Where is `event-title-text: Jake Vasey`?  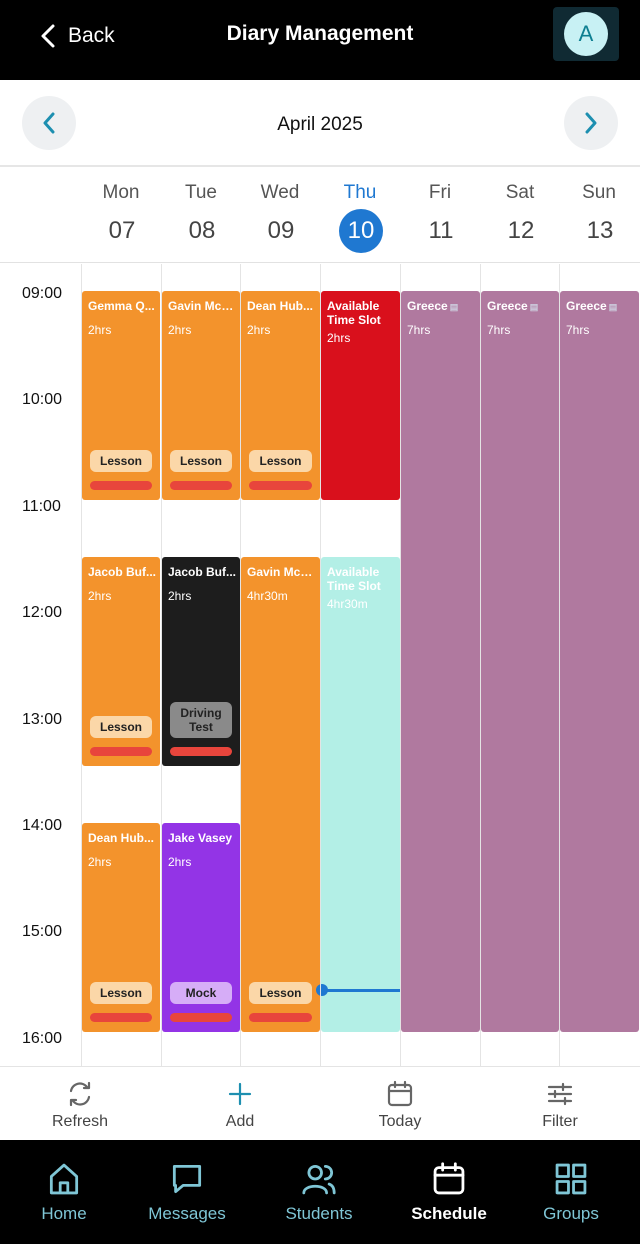 event-title-text: Jake Vasey is located at coordinates (200, 838).